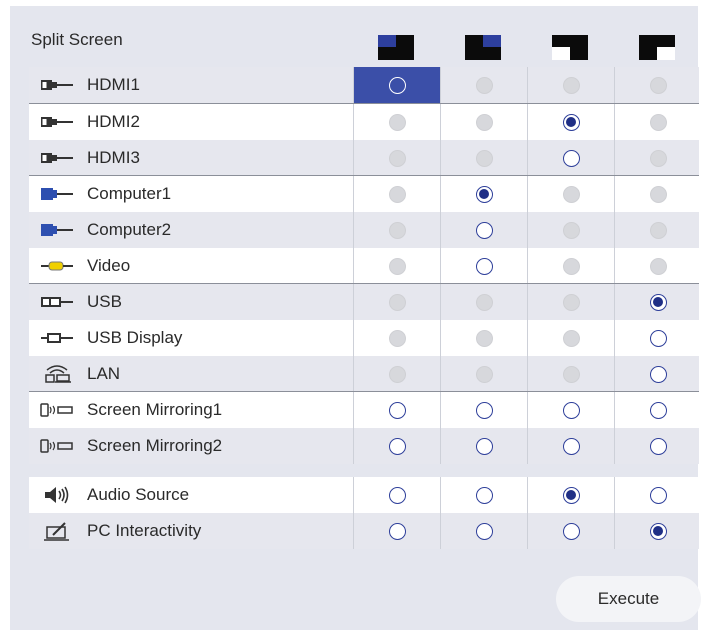 This screenshot has height=634, width=705. Describe the element at coordinates (191, 266) in the screenshot. I see `source-label-cell: Video` at that location.